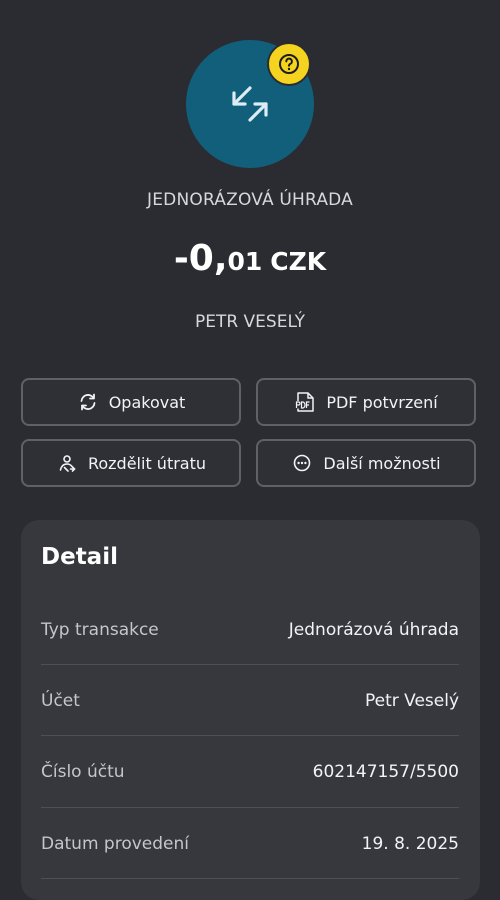 The height and width of the screenshot is (900, 500). Describe the element at coordinates (245, 261) in the screenshot. I see `amount-decimal: 01` at that location.